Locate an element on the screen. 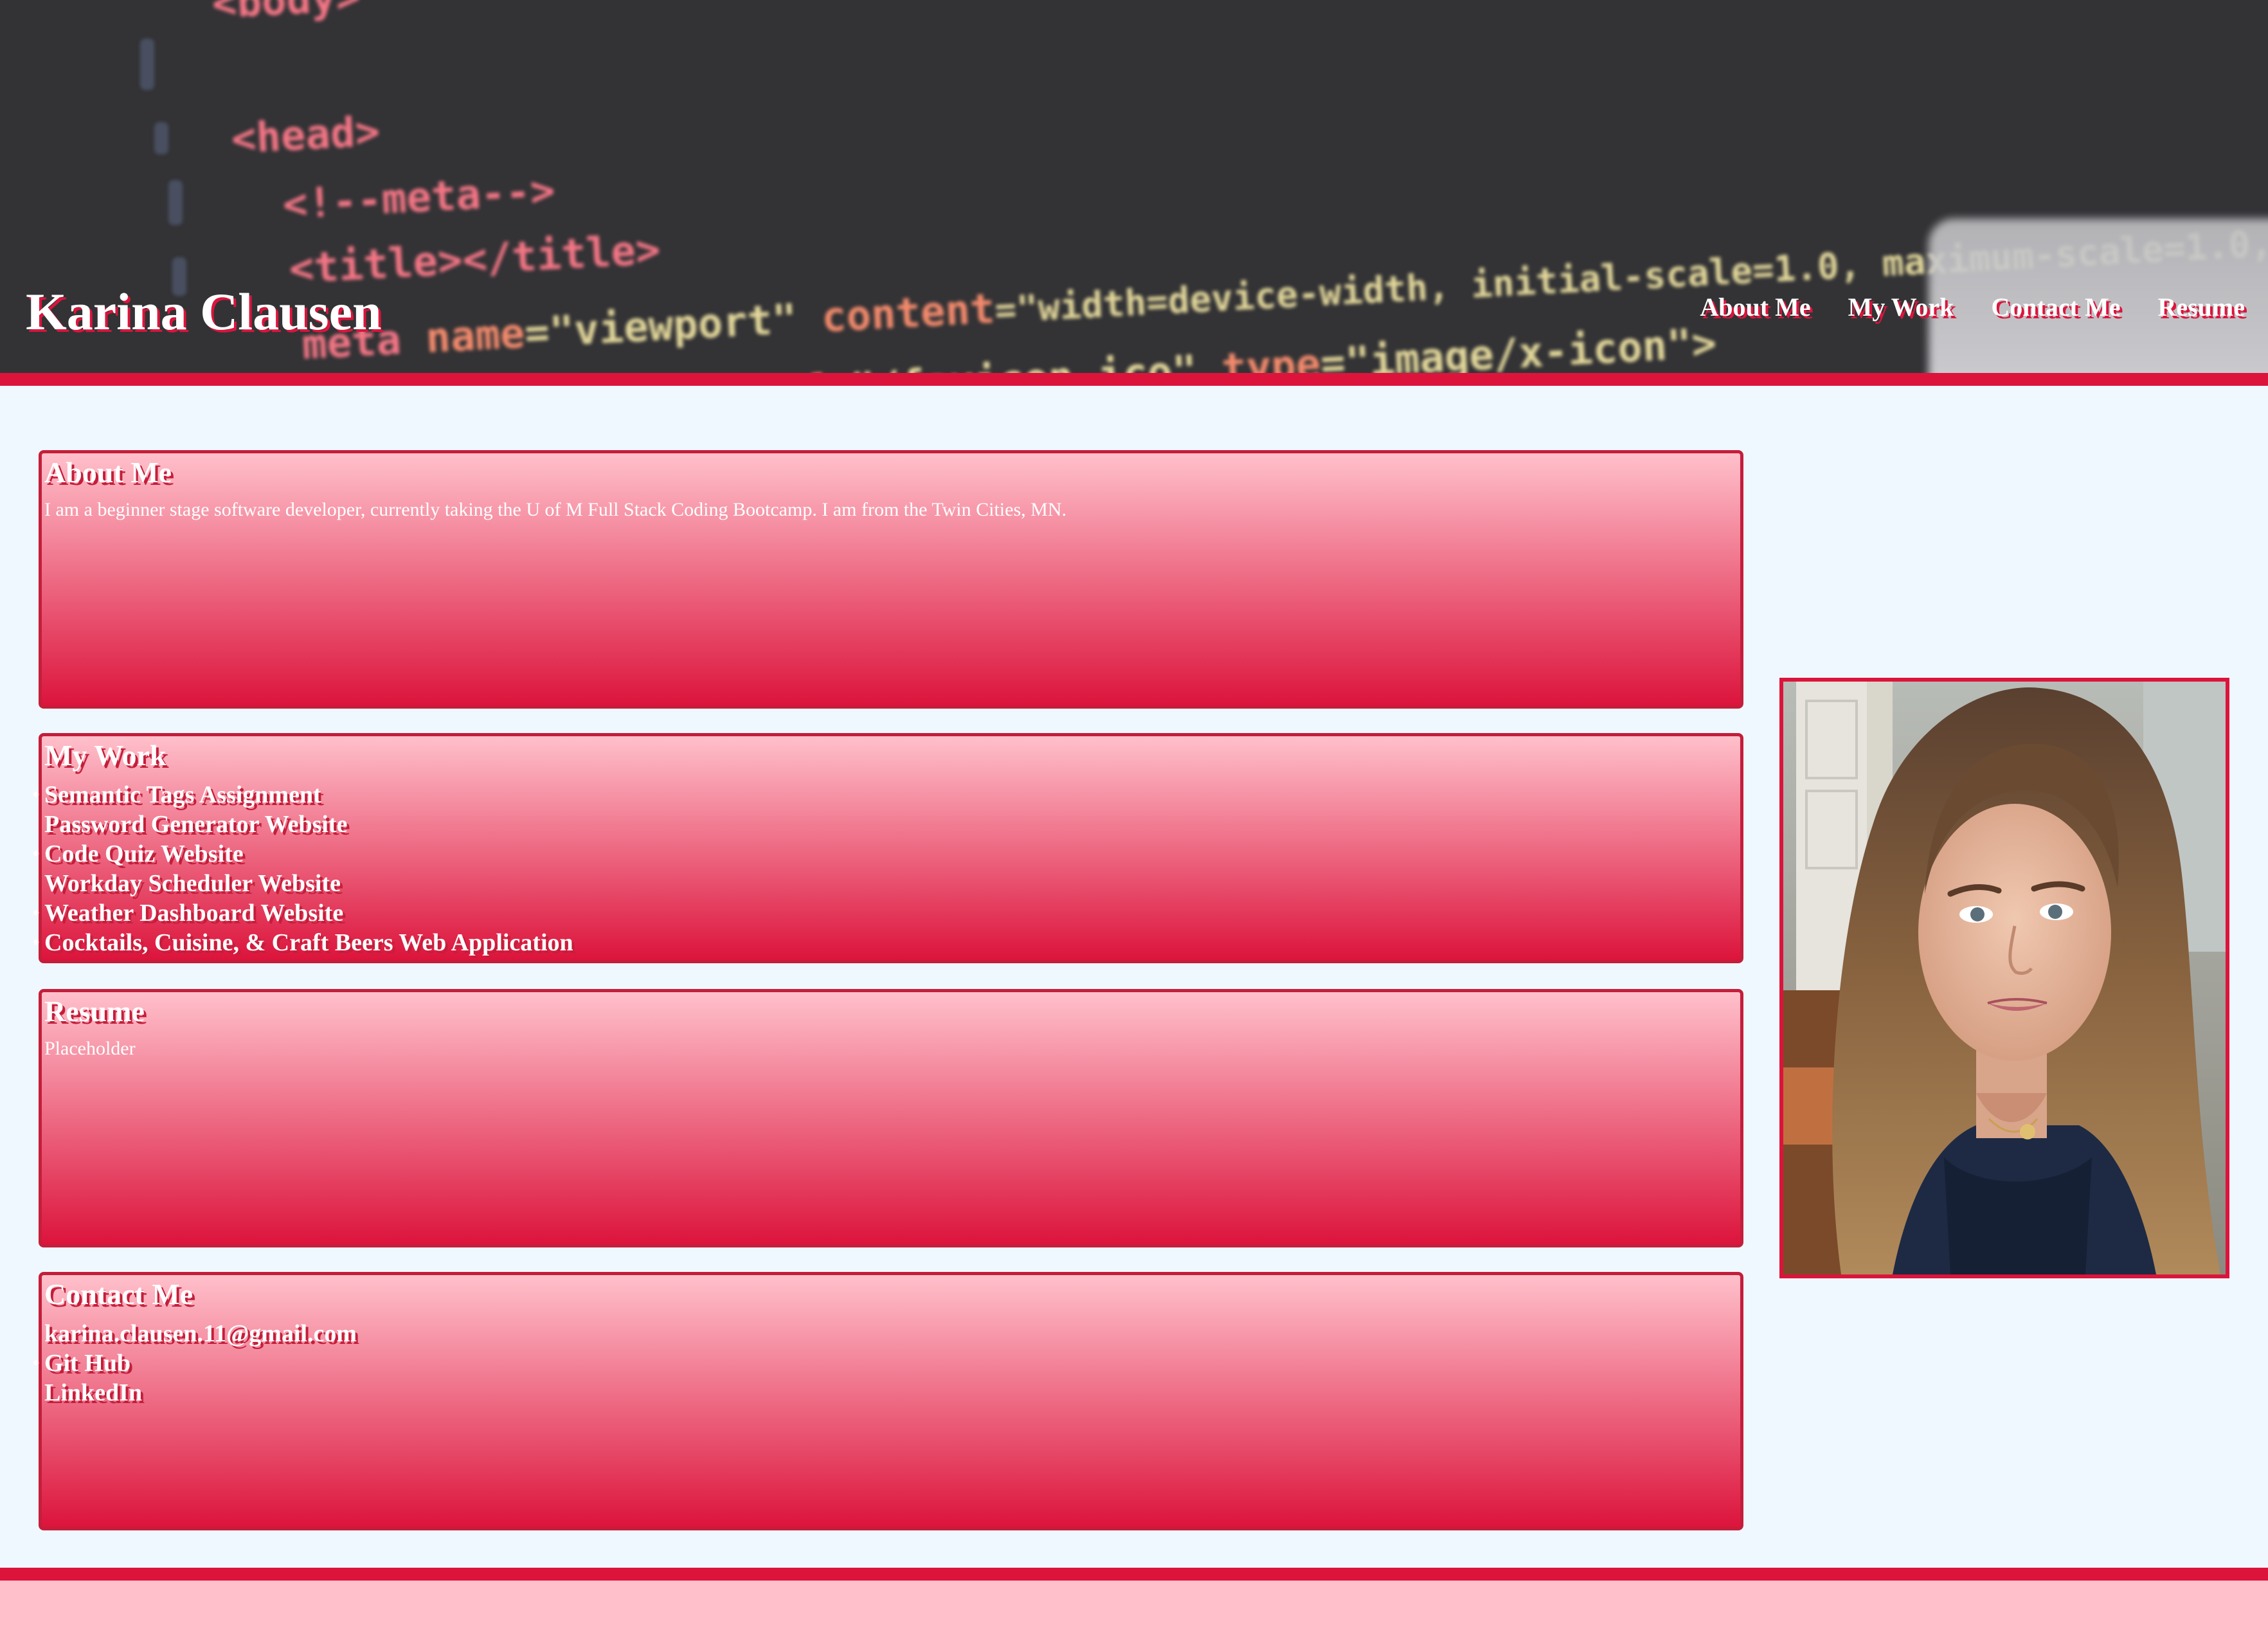 Image resolution: width=2268 pixels, height=1632 pixels. resume-heading: Resume is located at coordinates (94, 1012).